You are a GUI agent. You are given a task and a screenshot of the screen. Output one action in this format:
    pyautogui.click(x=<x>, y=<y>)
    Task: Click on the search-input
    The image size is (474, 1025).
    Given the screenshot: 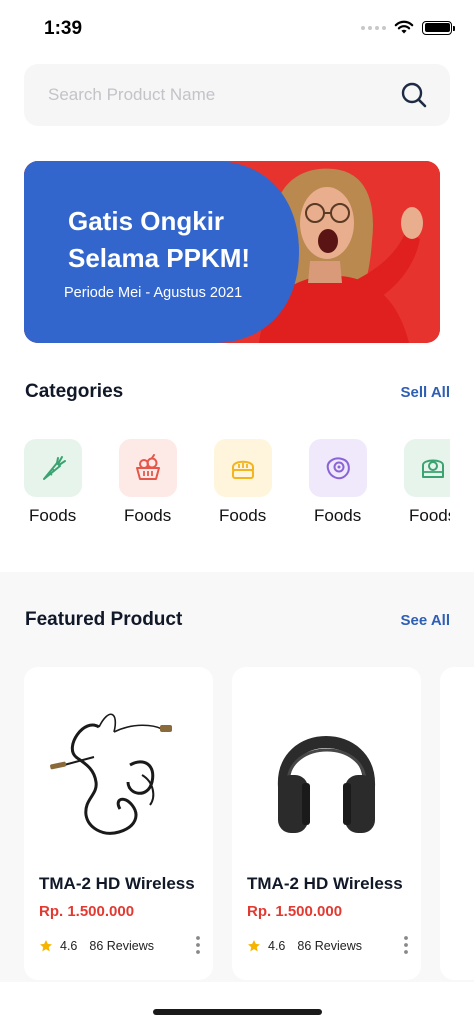 What is the action you would take?
    pyautogui.click(x=208, y=95)
    